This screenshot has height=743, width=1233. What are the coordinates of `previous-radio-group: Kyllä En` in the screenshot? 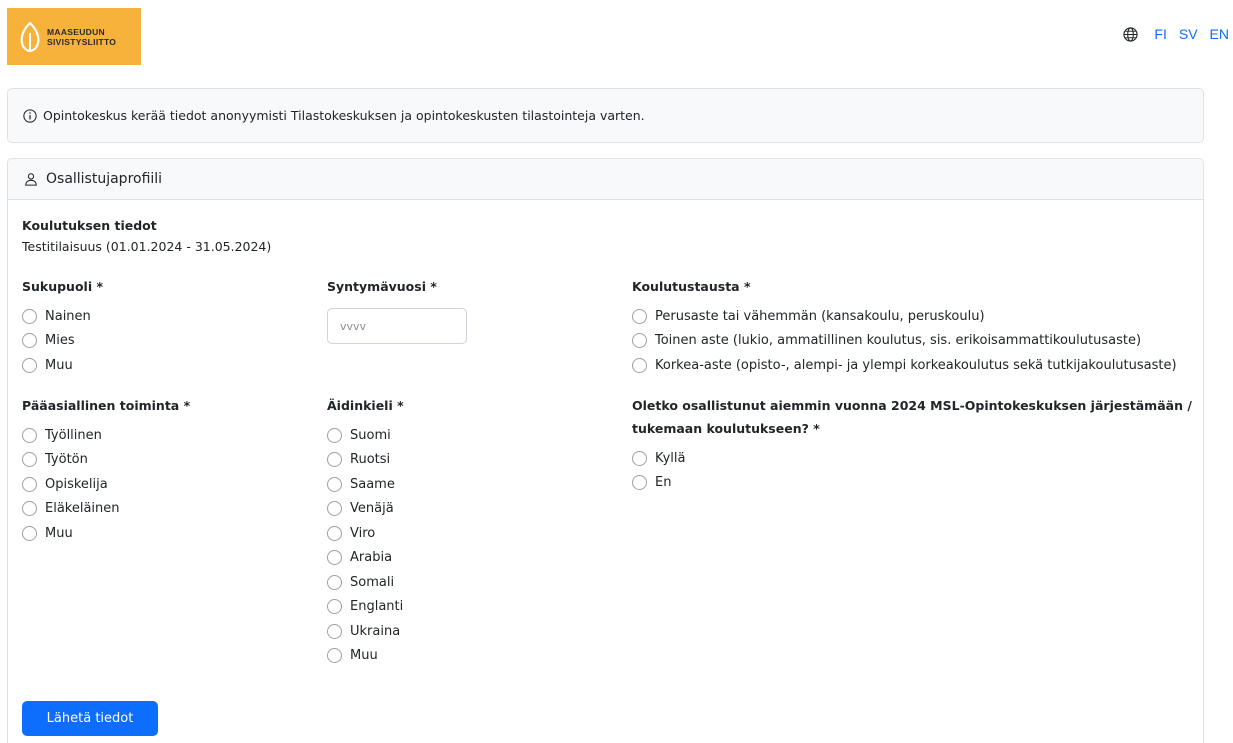 It's located at (658, 470).